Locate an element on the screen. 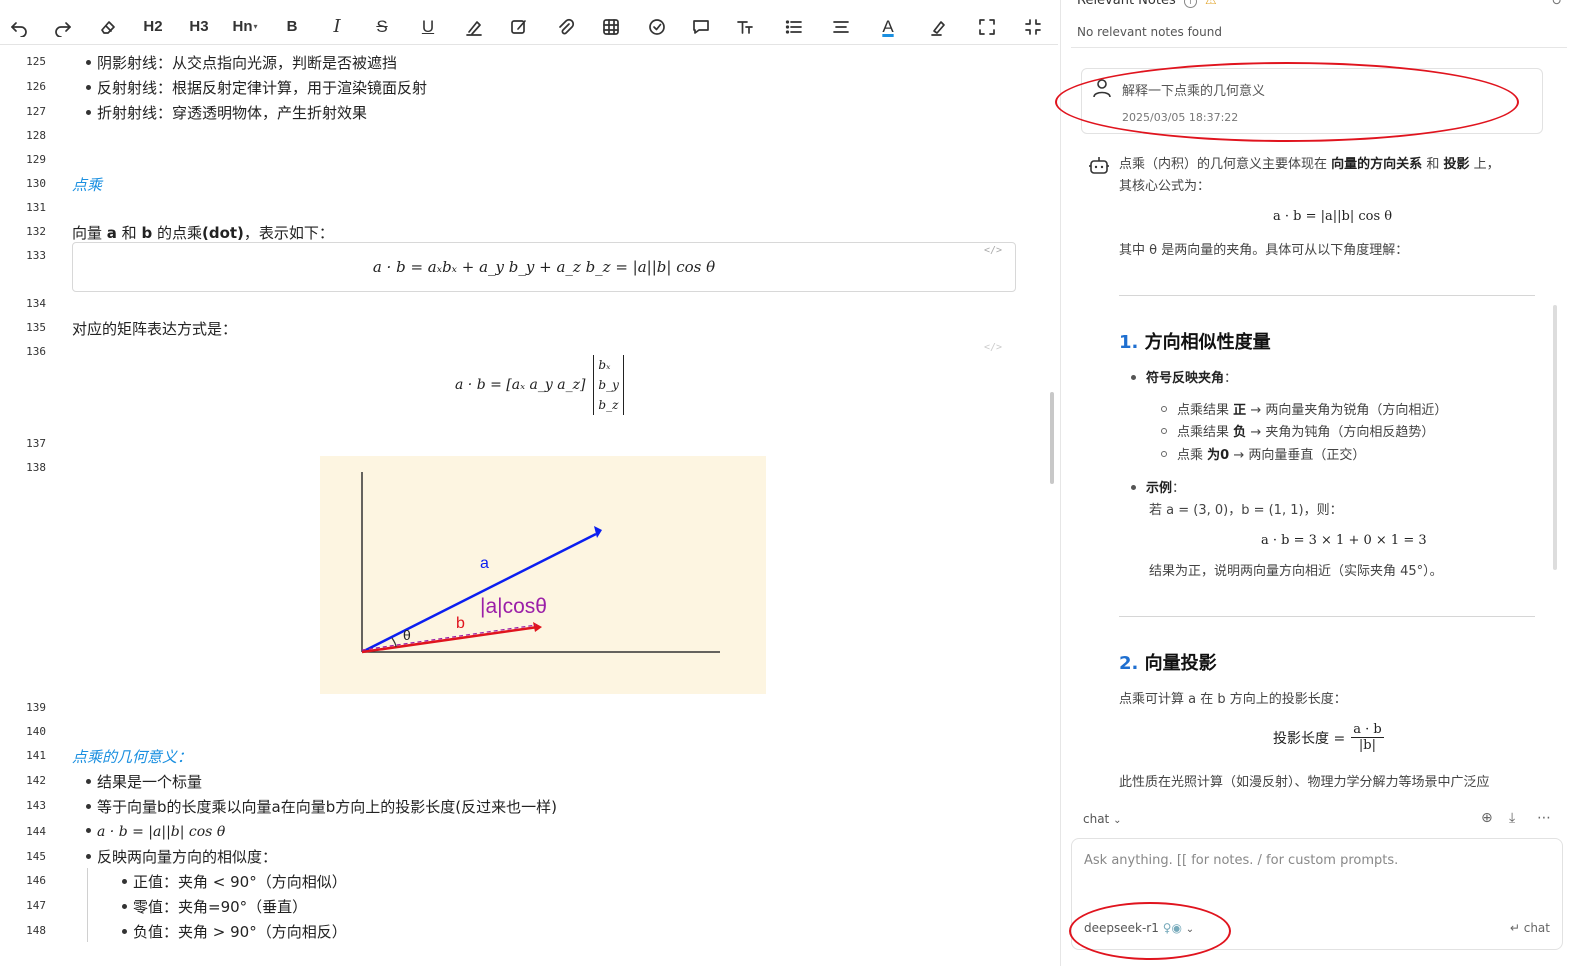  editor-scrollbar is located at coordinates (1052, 438).